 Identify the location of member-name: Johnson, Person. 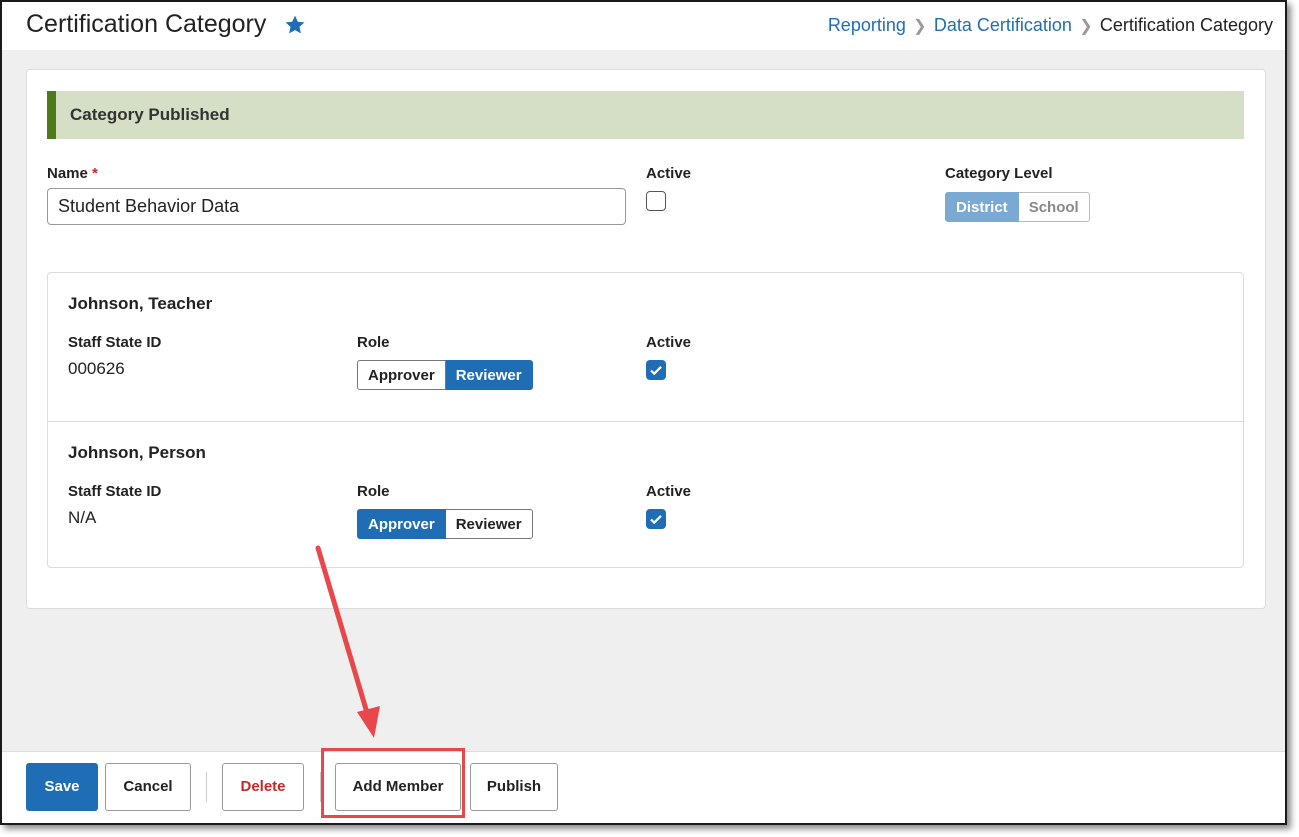
(137, 452).